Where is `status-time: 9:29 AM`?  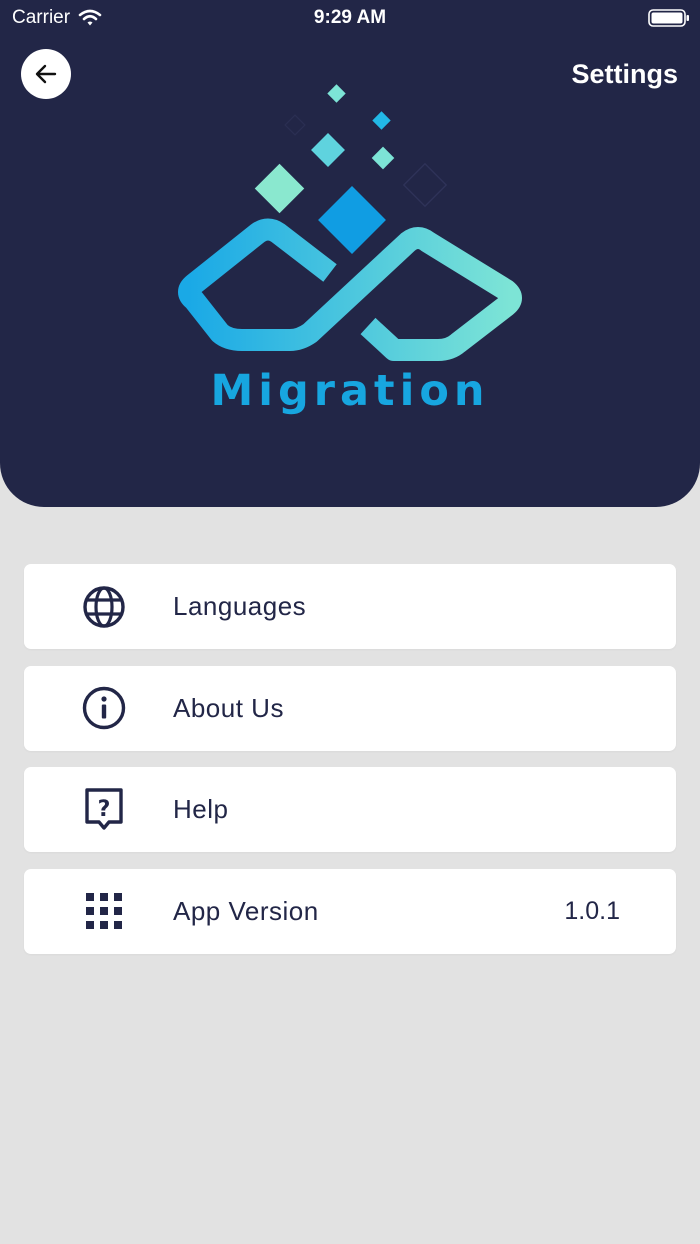
status-time: 9:29 AM is located at coordinates (350, 17).